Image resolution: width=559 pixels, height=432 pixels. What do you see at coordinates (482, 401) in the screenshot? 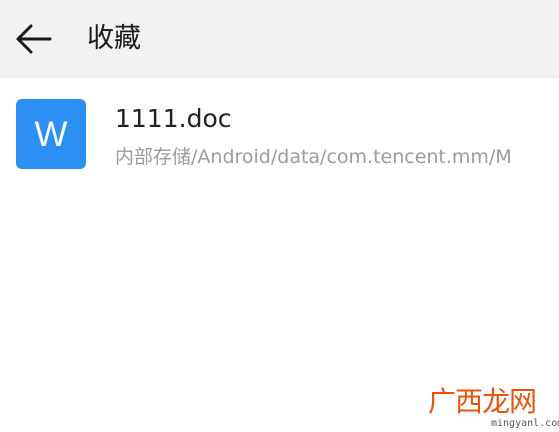
I see `watermark-logo-text: 广西龙网` at bounding box center [482, 401].